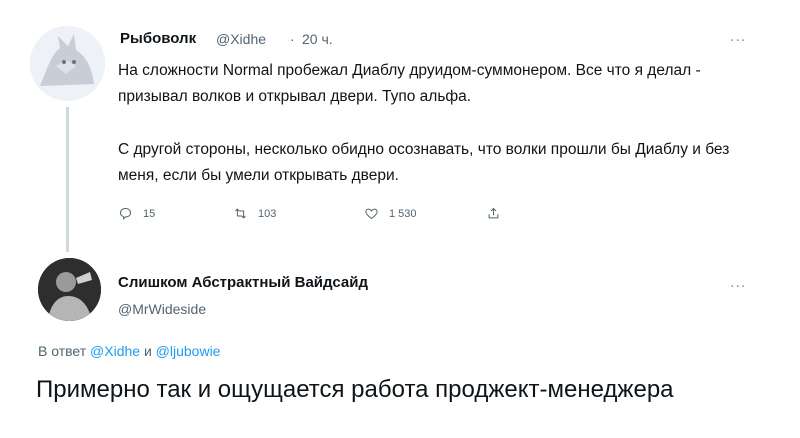 The width and height of the screenshot is (800, 438). Describe the element at coordinates (125, 214) in the screenshot. I see `reply-icon` at that location.